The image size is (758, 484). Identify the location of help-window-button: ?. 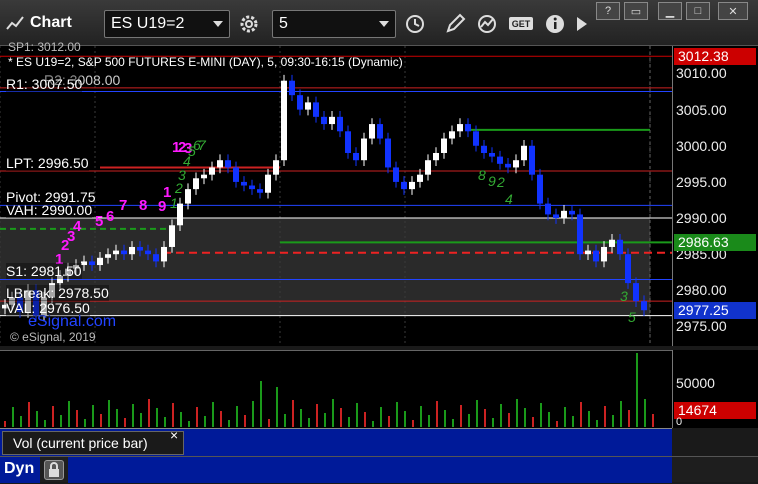
(608, 11).